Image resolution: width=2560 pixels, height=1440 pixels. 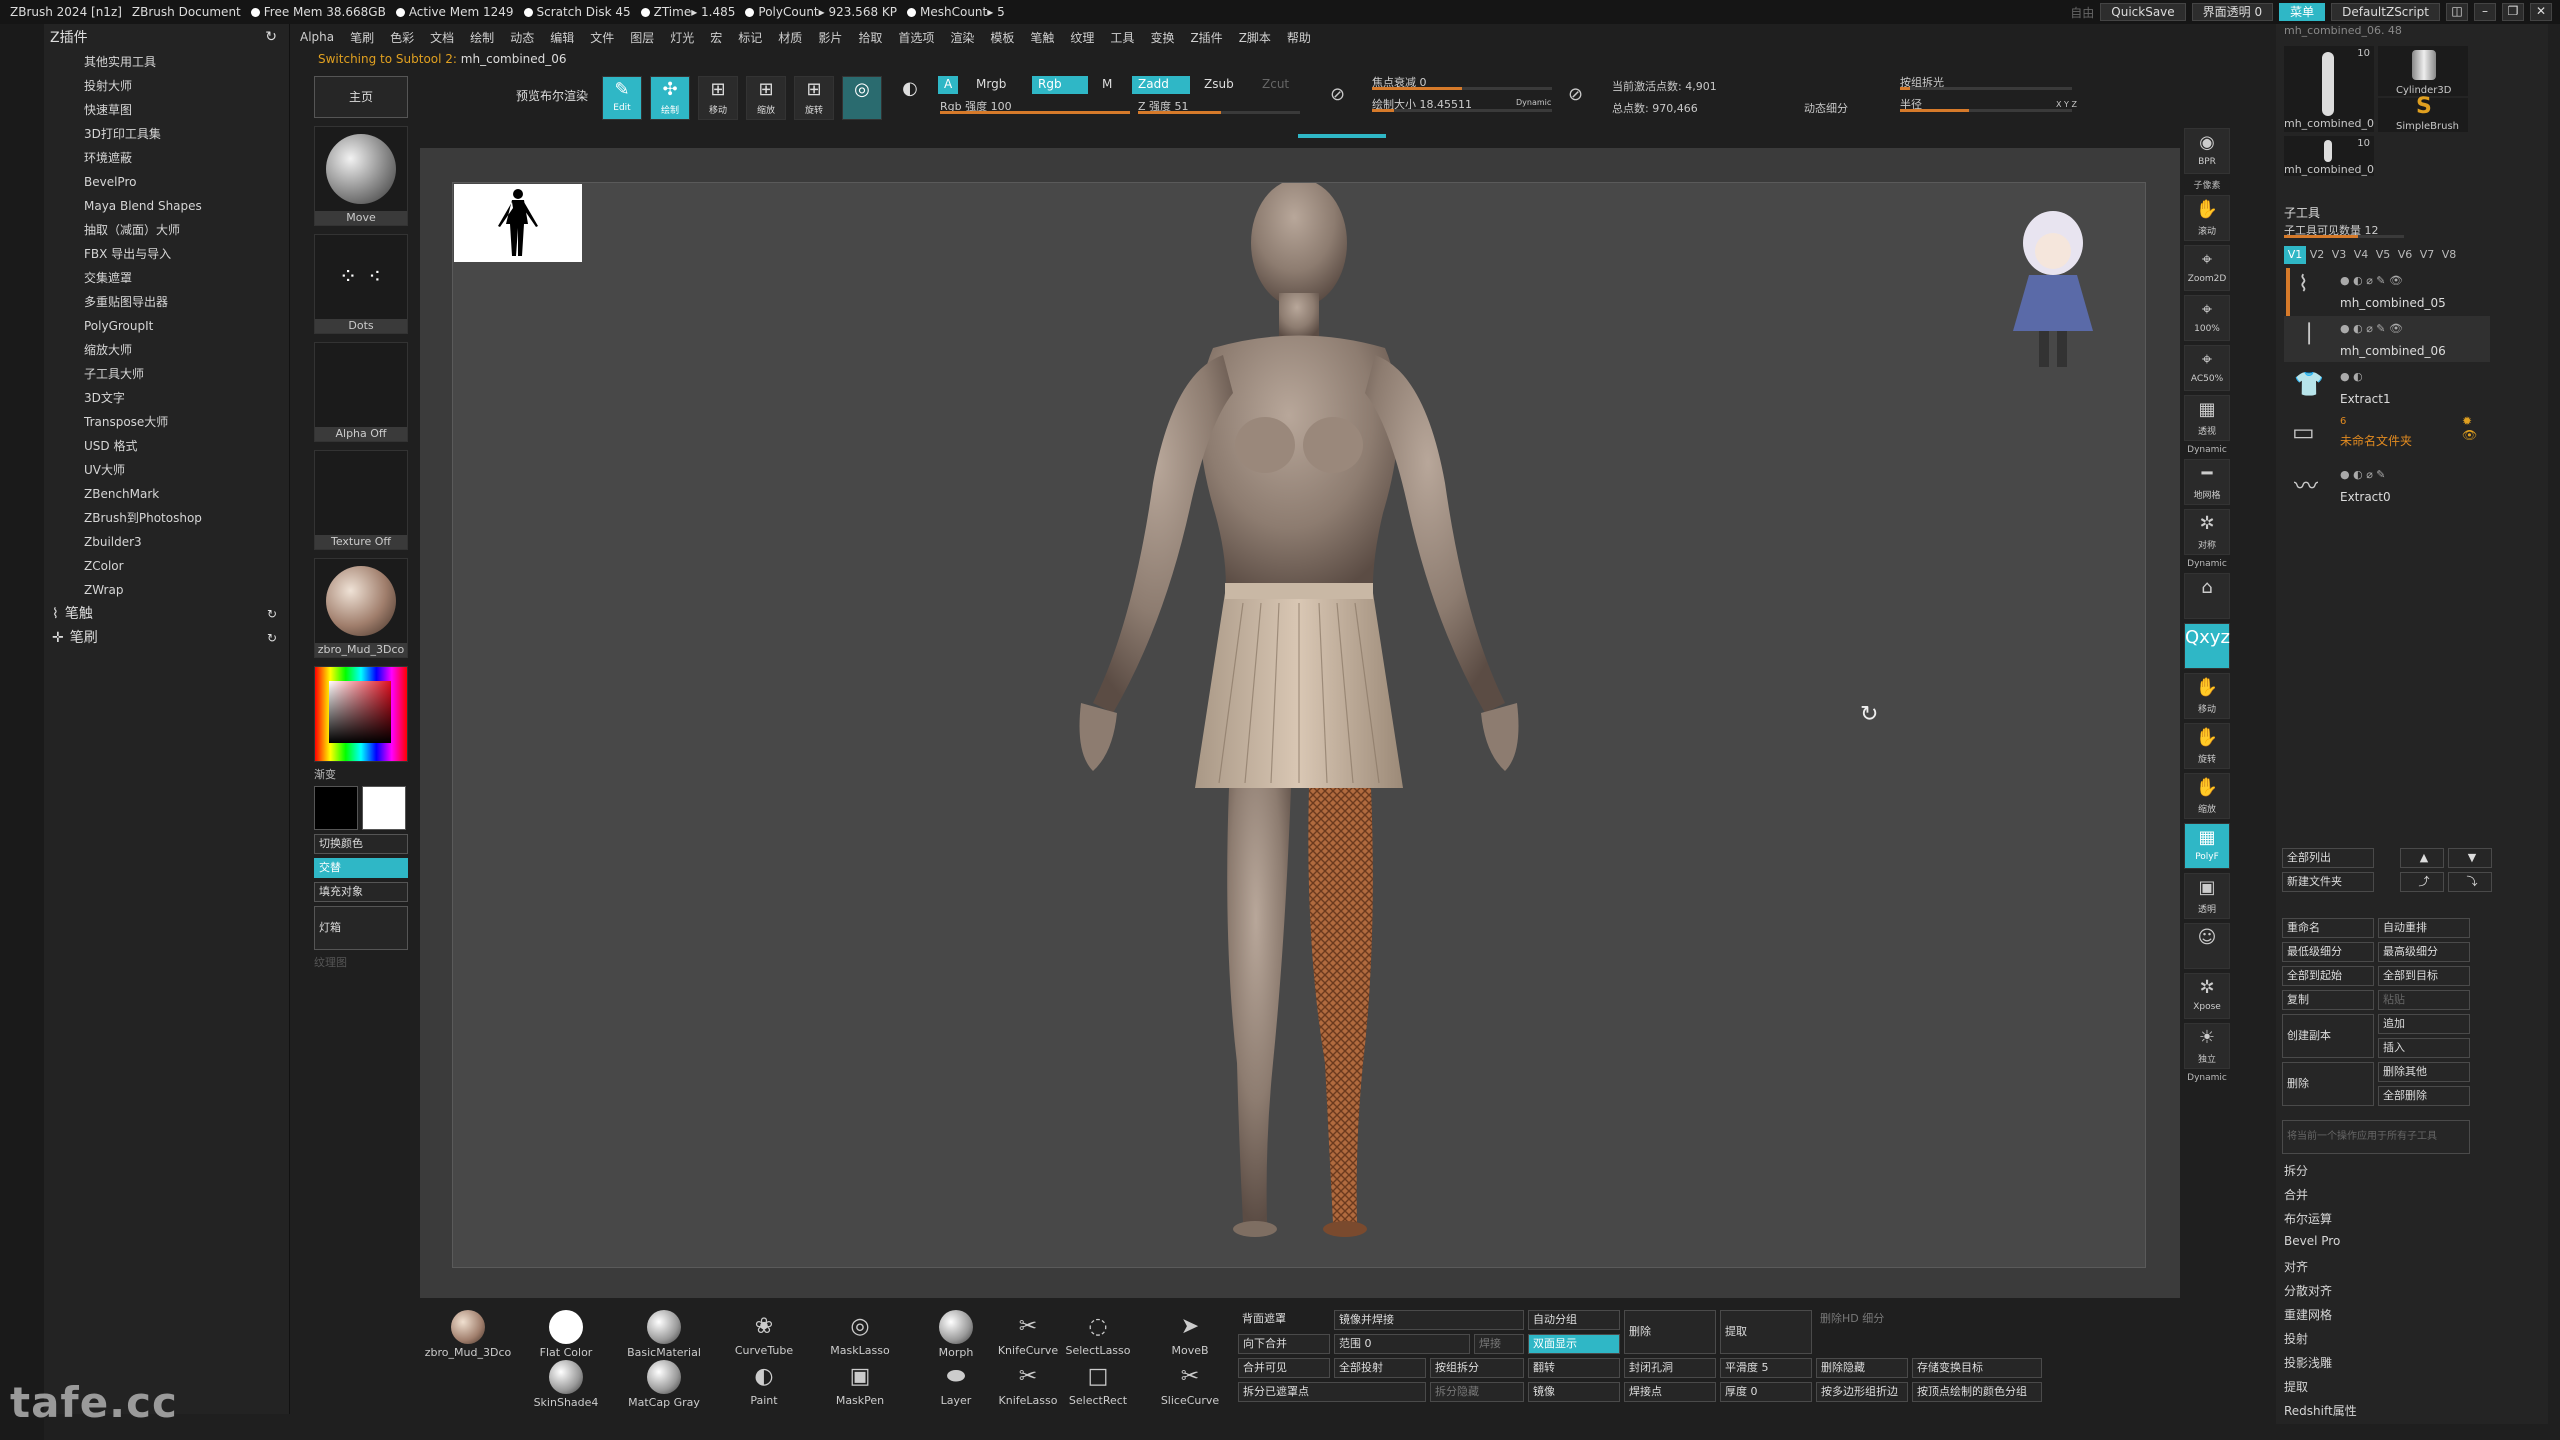 What do you see at coordinates (1477, 1368) in the screenshot?
I see `group-split-button: 按组拆分` at bounding box center [1477, 1368].